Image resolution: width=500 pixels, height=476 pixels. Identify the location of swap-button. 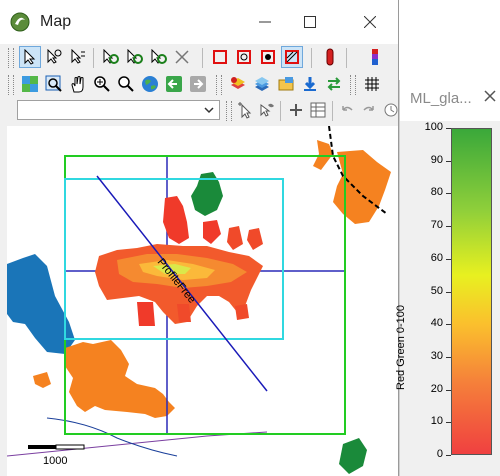
(334, 84).